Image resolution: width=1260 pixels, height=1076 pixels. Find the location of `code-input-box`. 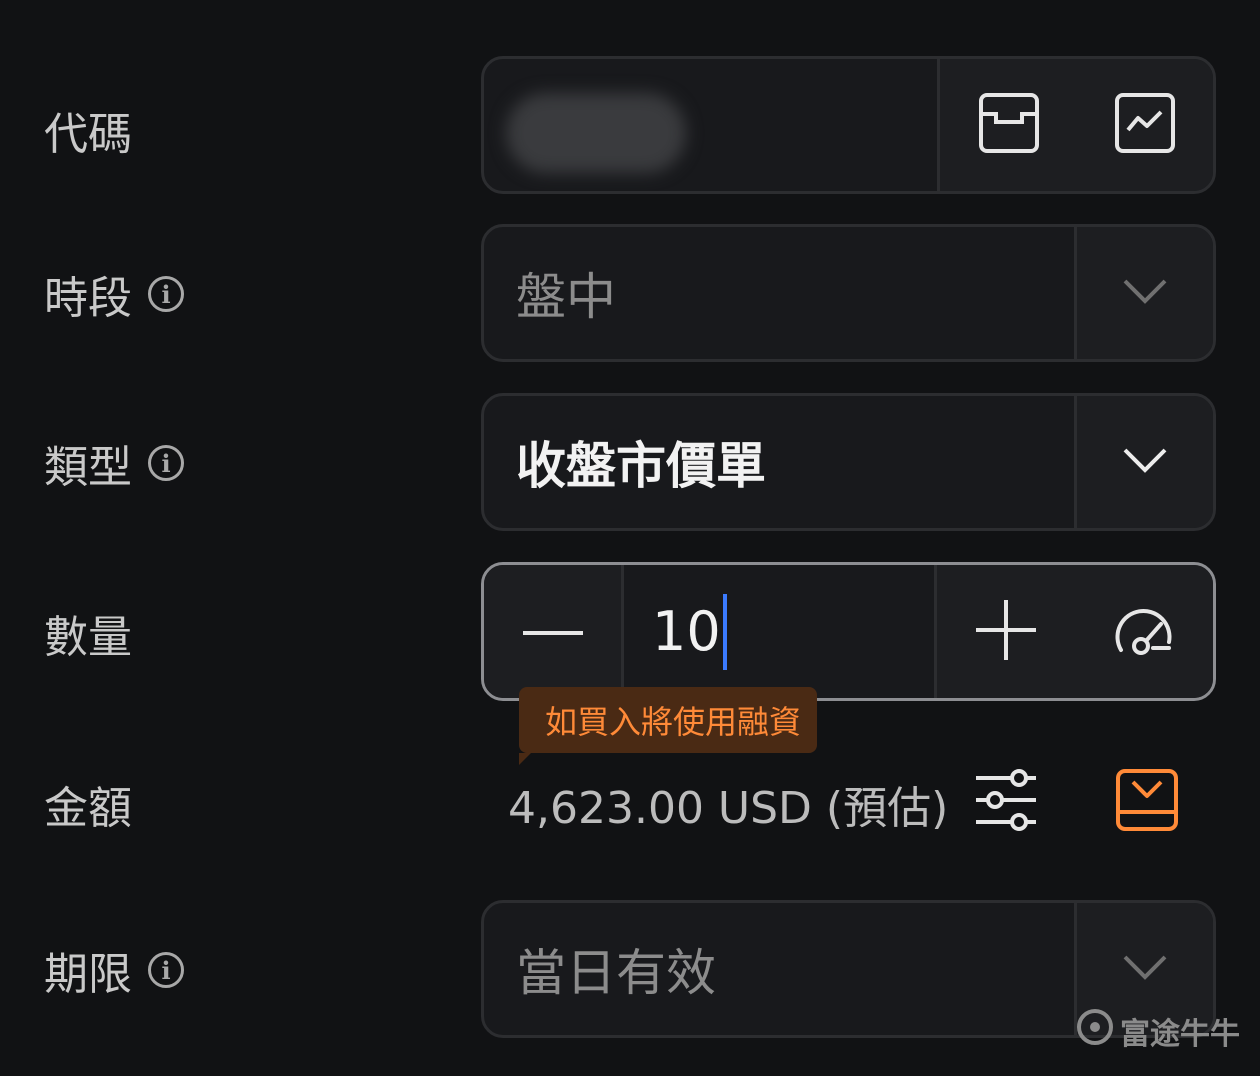

code-input-box is located at coordinates (848, 125).